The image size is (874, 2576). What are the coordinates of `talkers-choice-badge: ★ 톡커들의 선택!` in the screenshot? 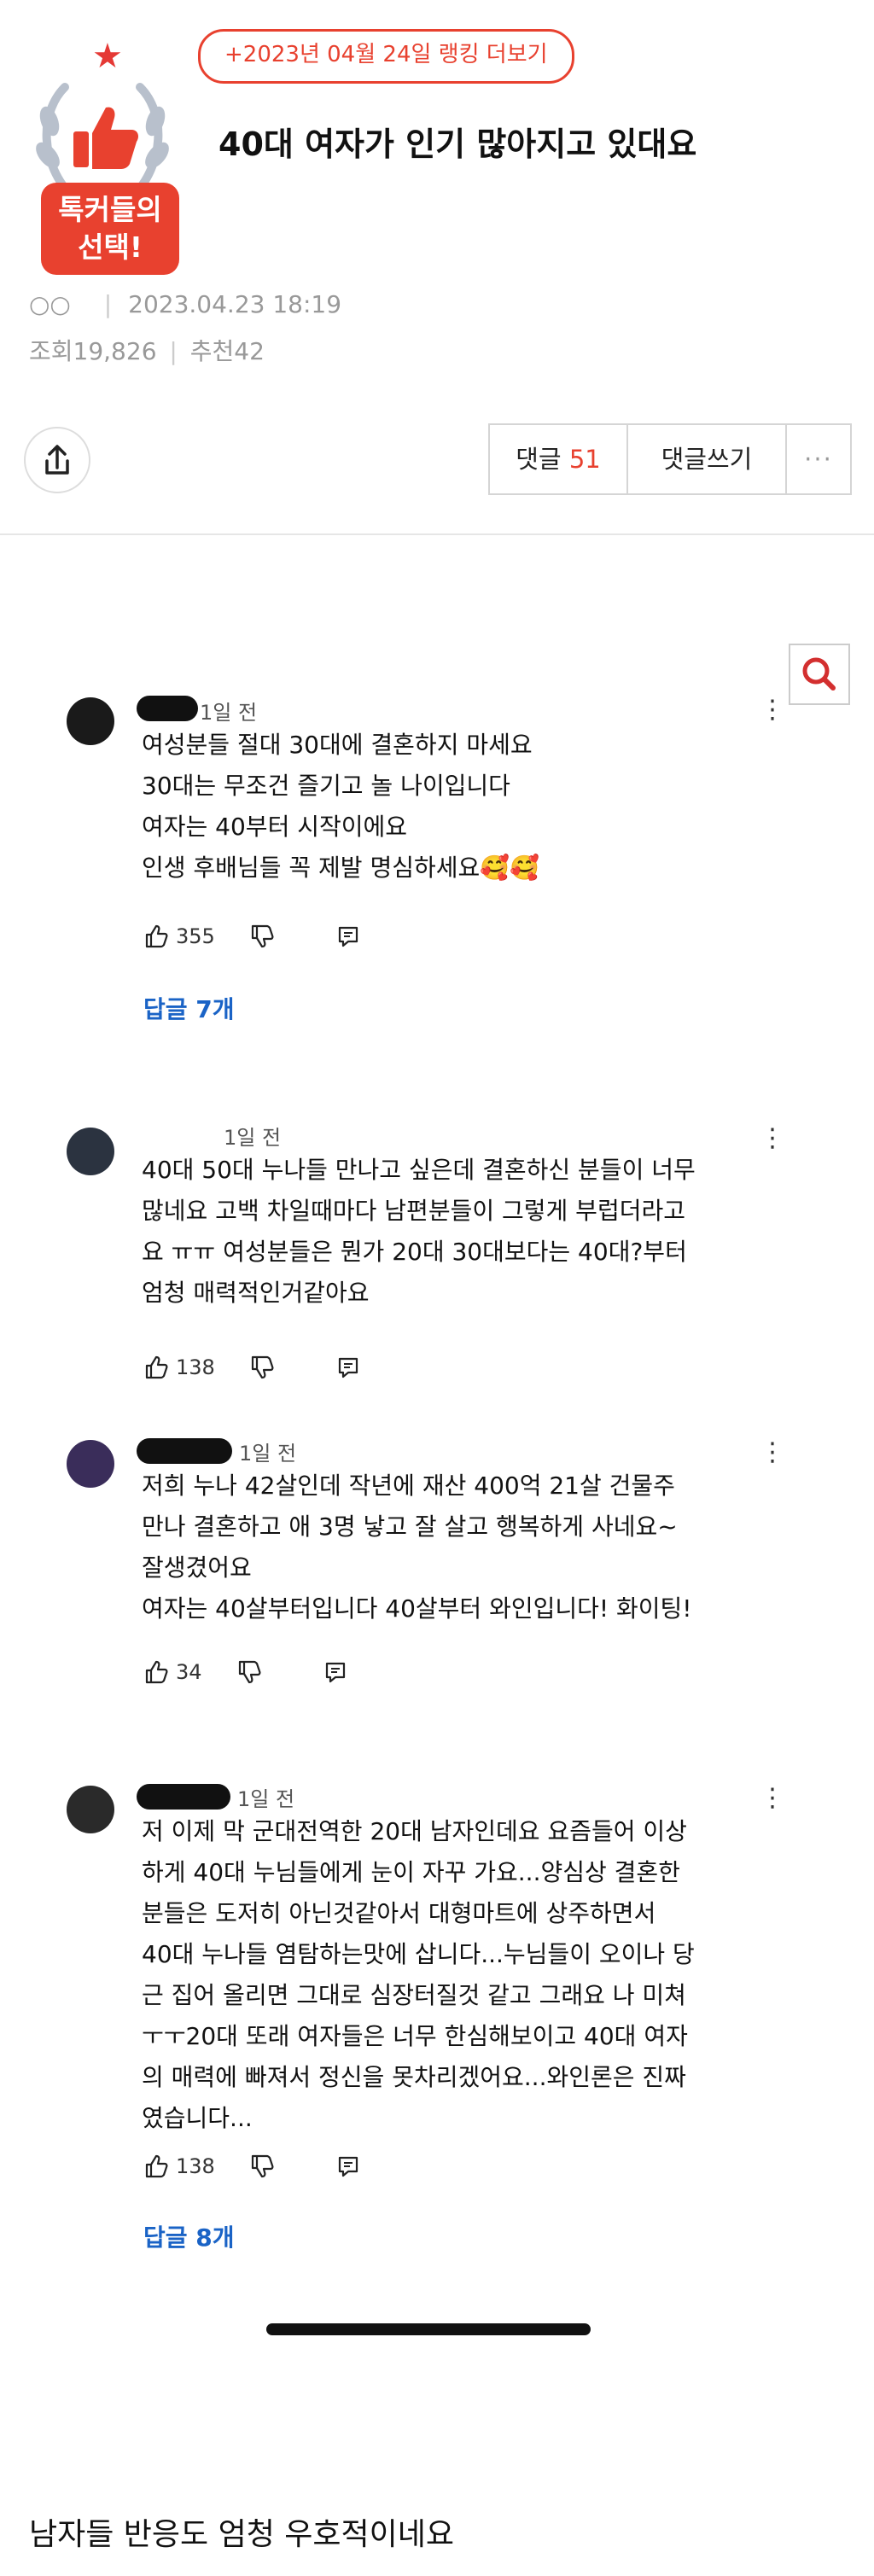 It's located at (105, 158).